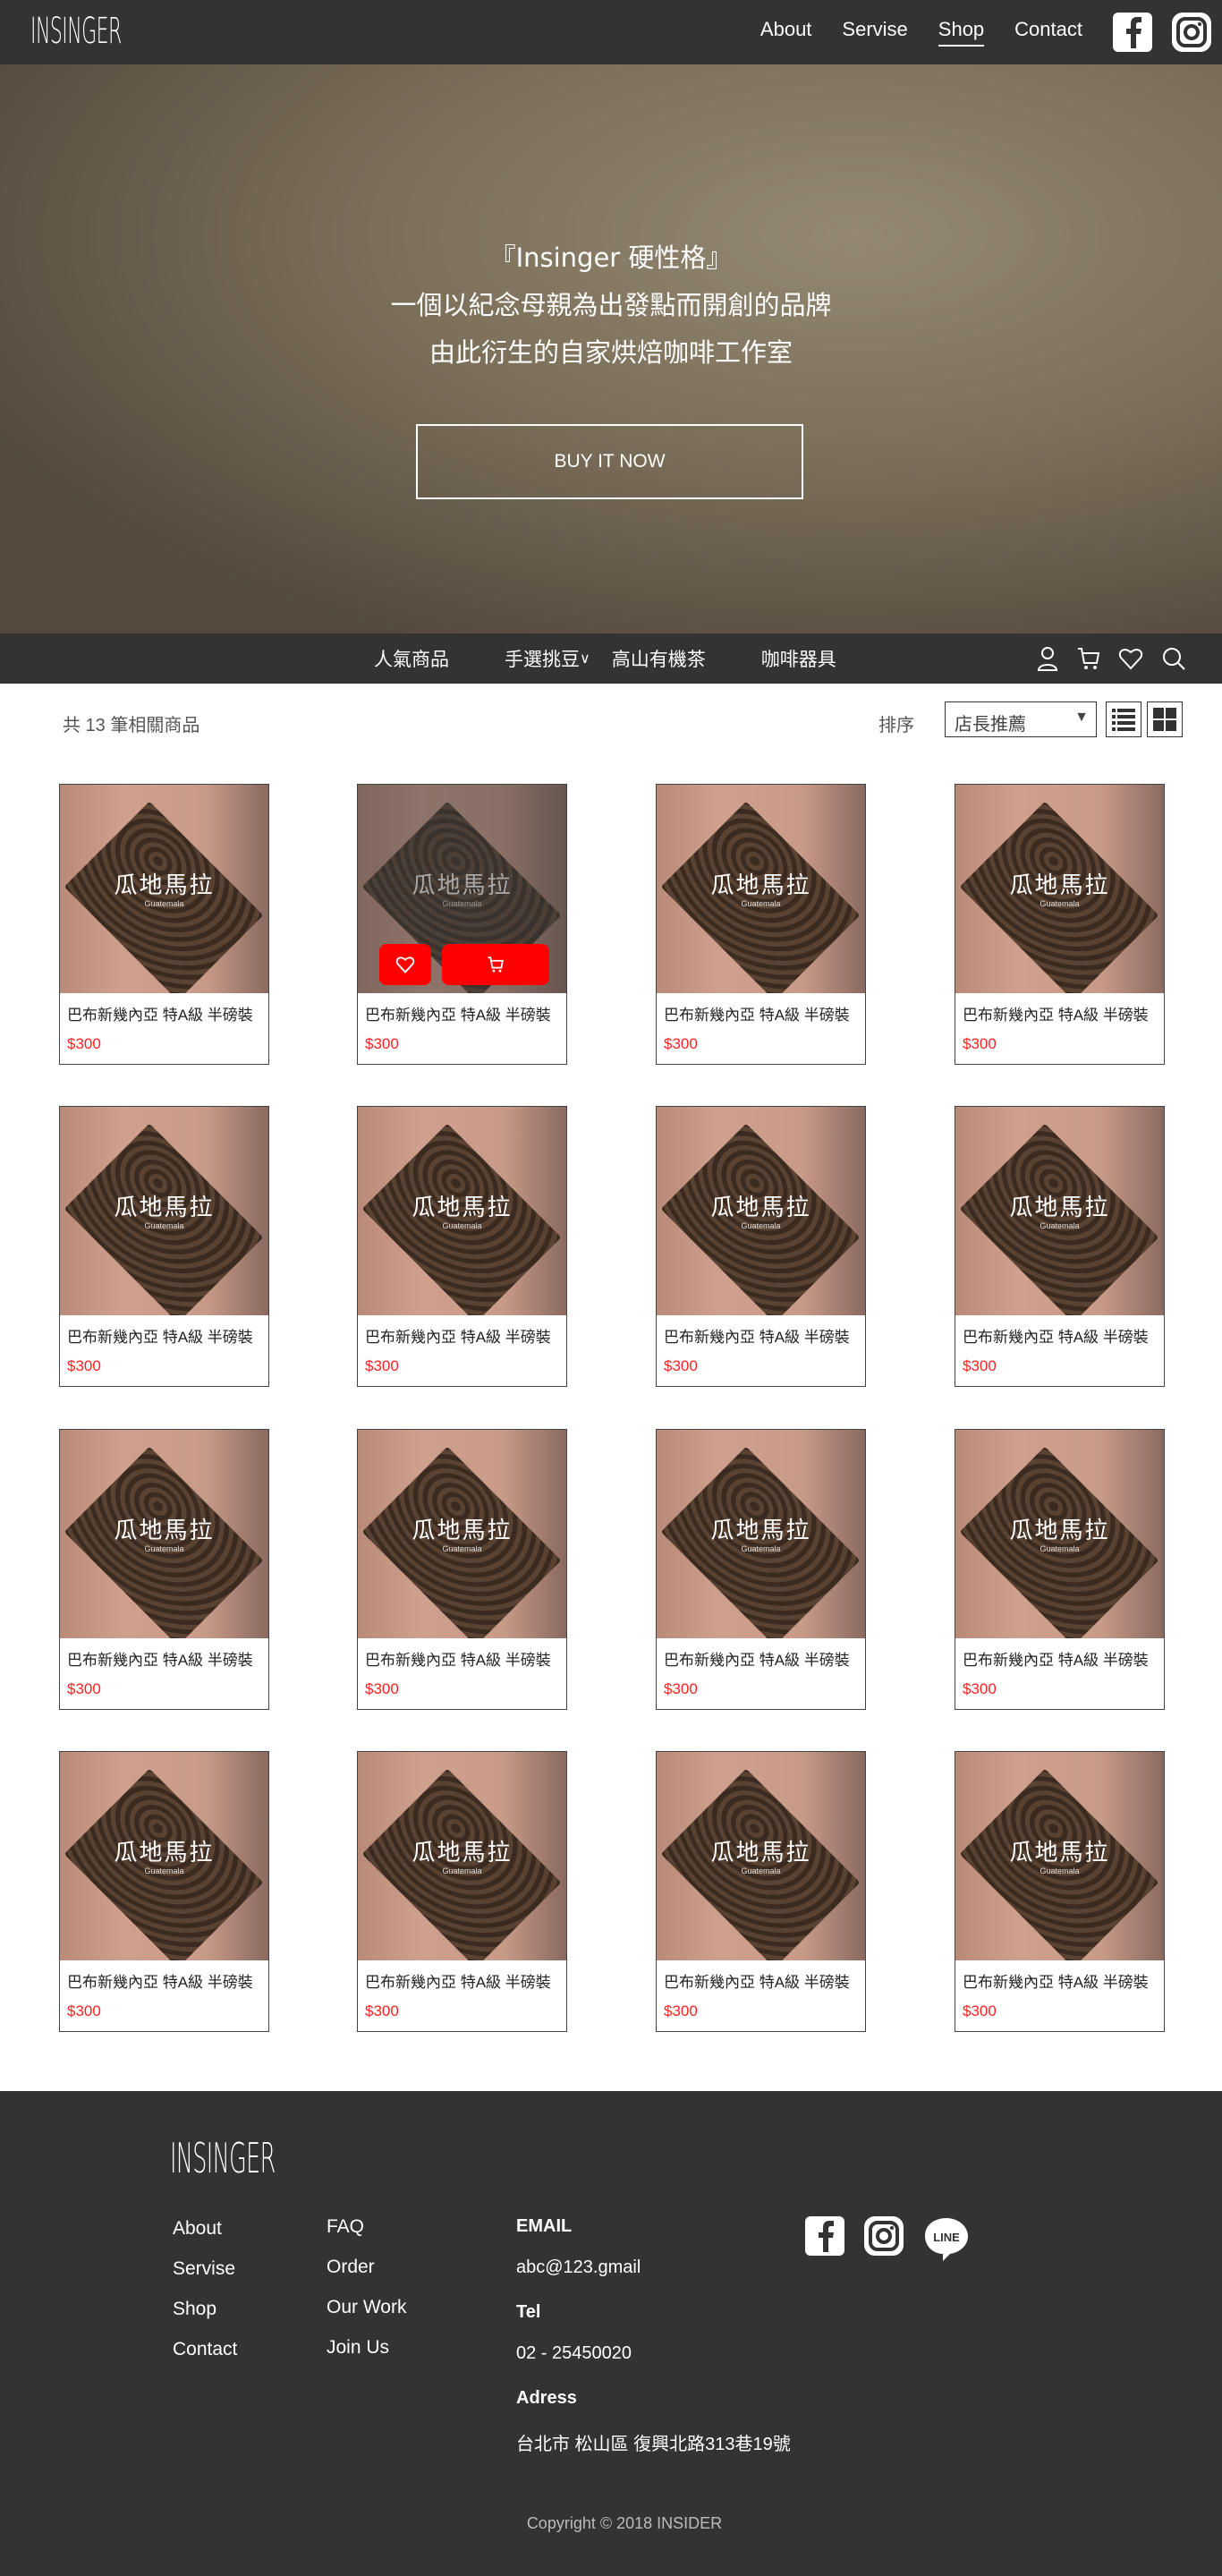 Image resolution: width=1222 pixels, height=2576 pixels. What do you see at coordinates (205, 2238) in the screenshot?
I see `footer-link-about: About` at bounding box center [205, 2238].